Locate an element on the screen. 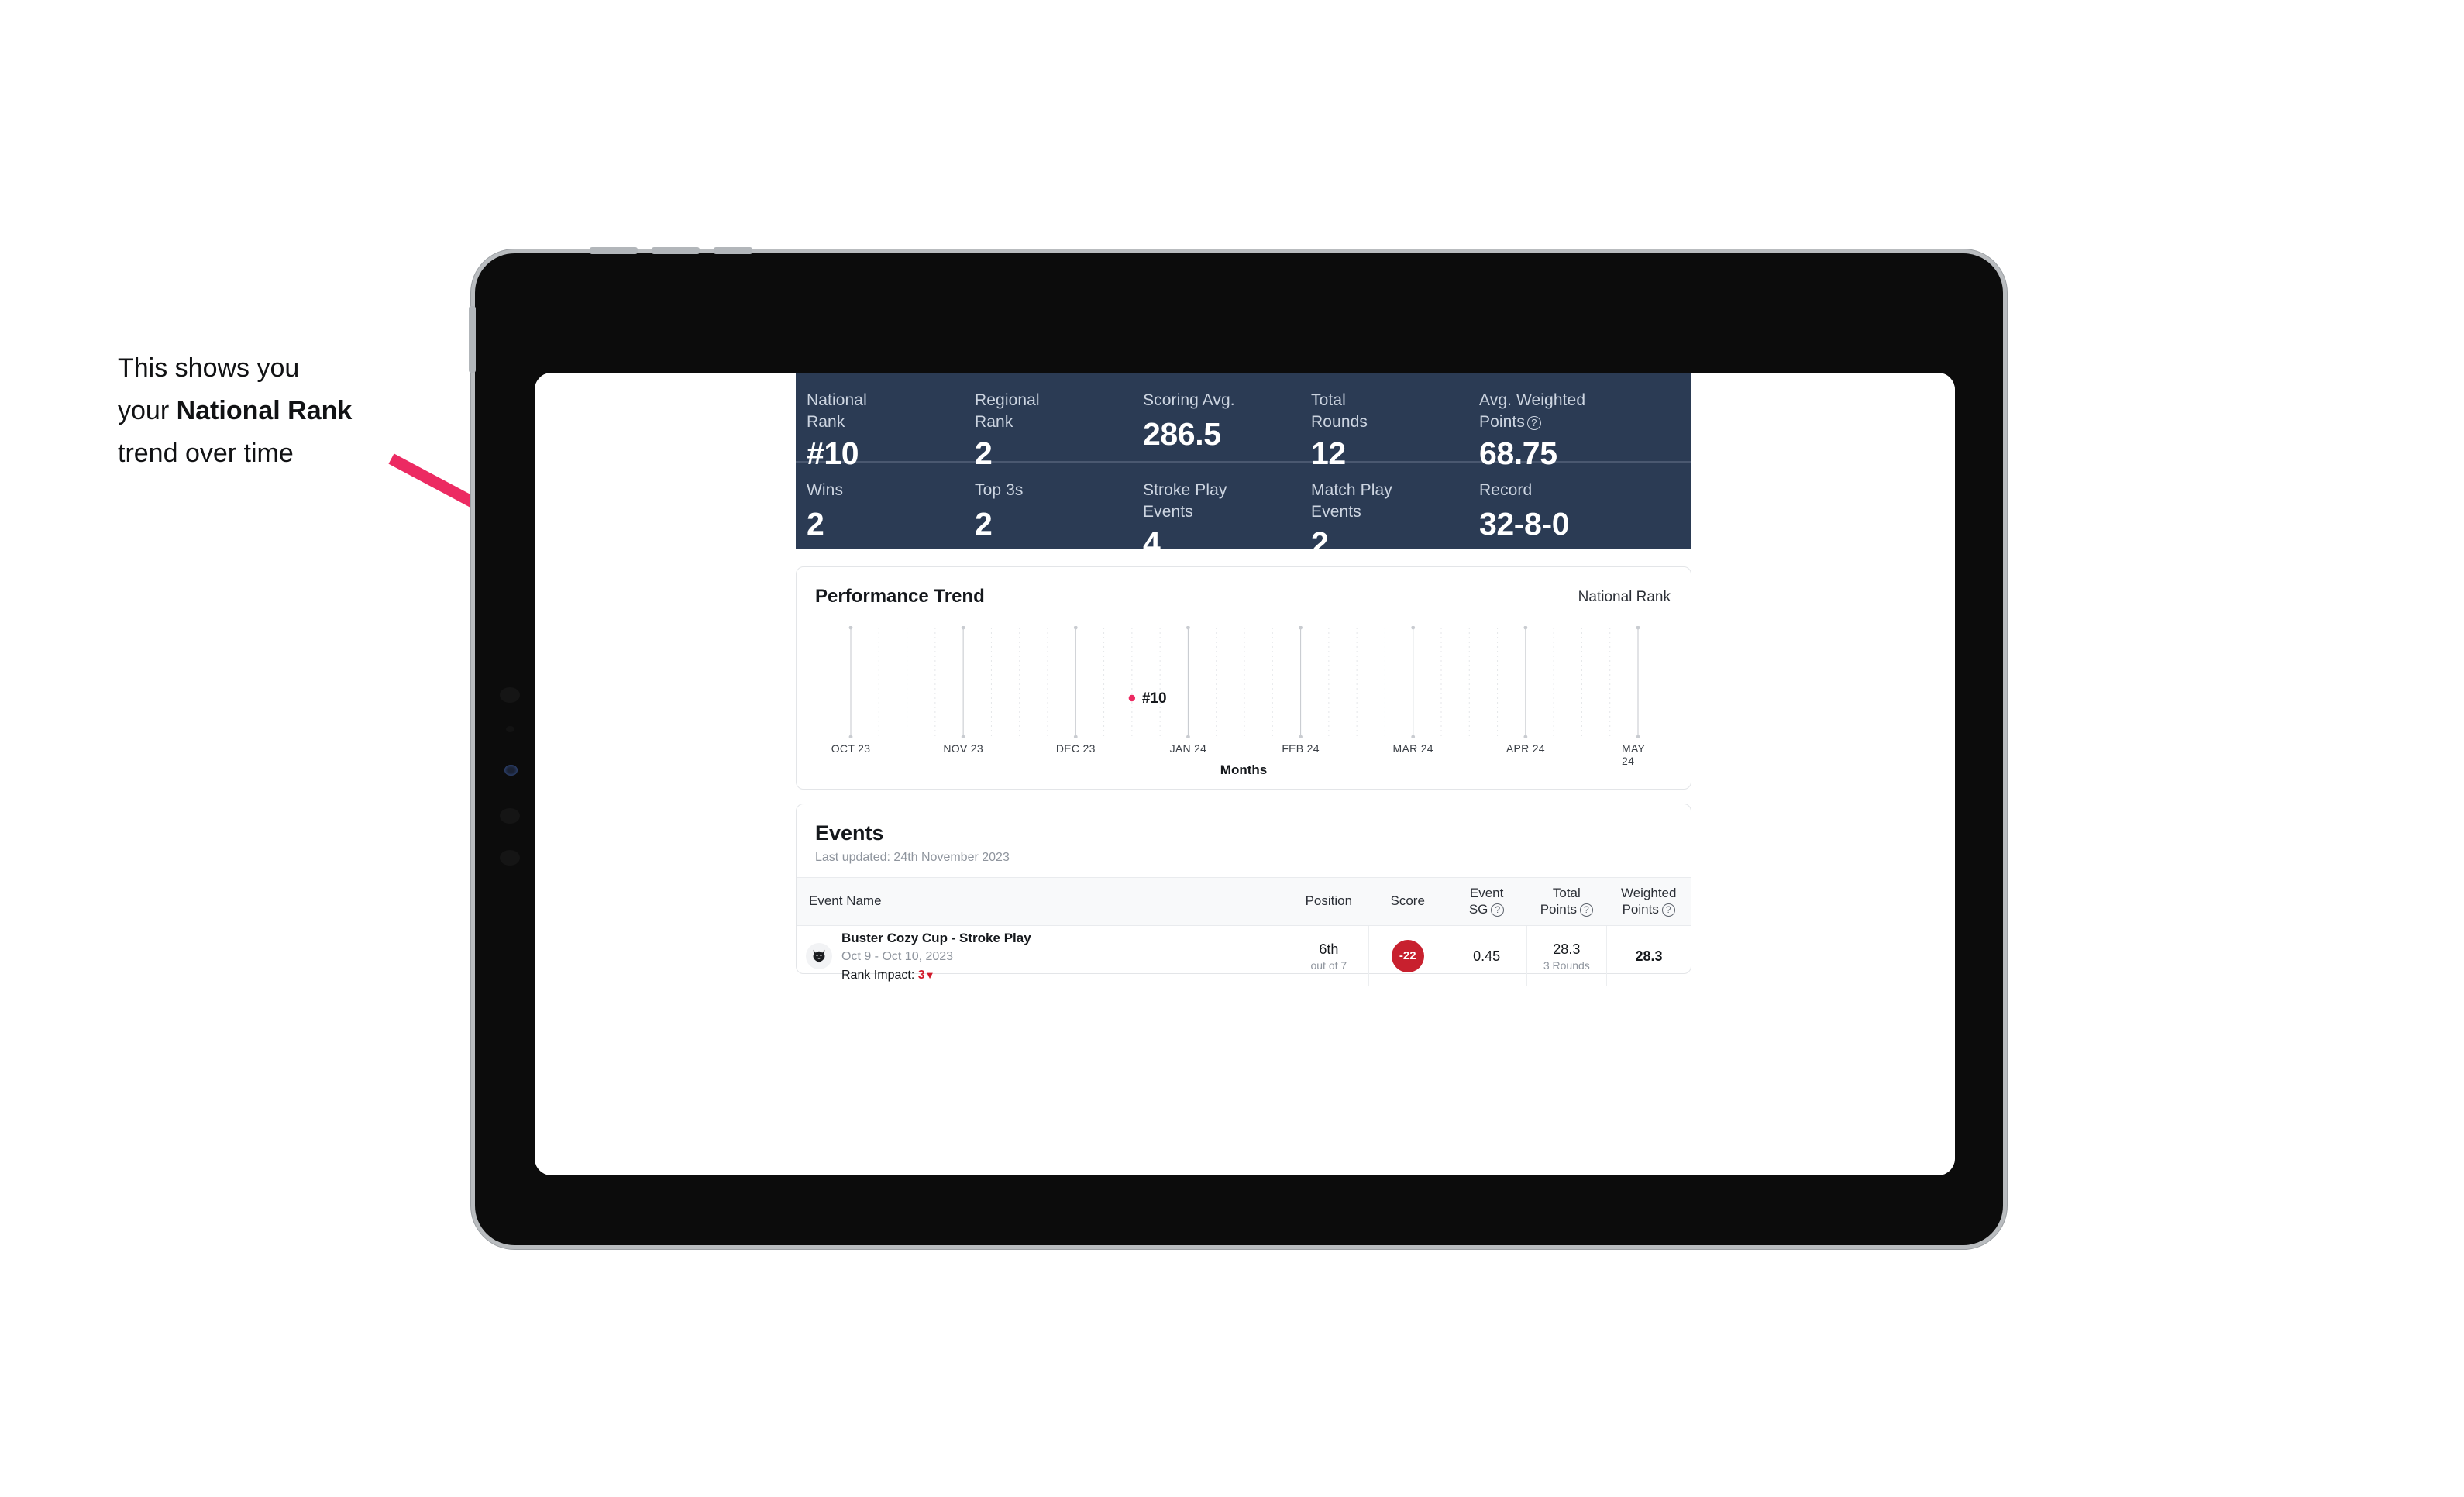 Image resolution: width=2464 pixels, height=1497 pixels. events-header: Events Last updated: 24th November 2023 is located at coordinates (1244, 841).